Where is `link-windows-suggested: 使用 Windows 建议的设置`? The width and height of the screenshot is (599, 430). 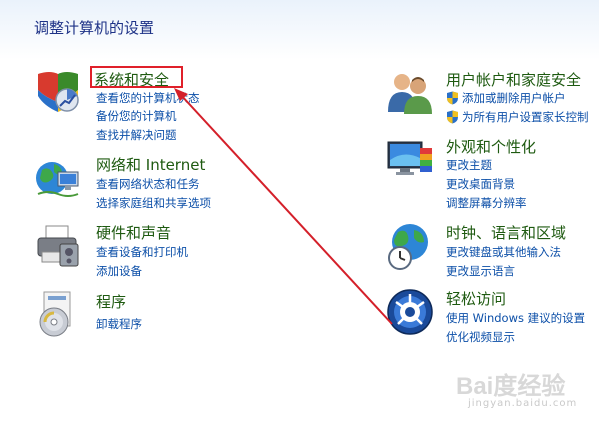 link-windows-suggested: 使用 Windows 建议的设置 is located at coordinates (515, 318).